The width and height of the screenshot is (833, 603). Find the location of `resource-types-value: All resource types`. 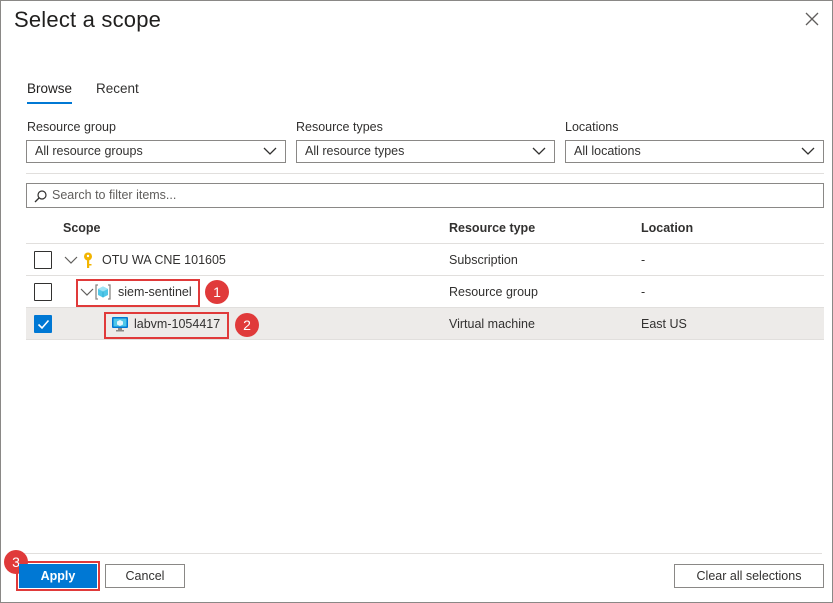

resource-types-value: All resource types is located at coordinates (355, 151).